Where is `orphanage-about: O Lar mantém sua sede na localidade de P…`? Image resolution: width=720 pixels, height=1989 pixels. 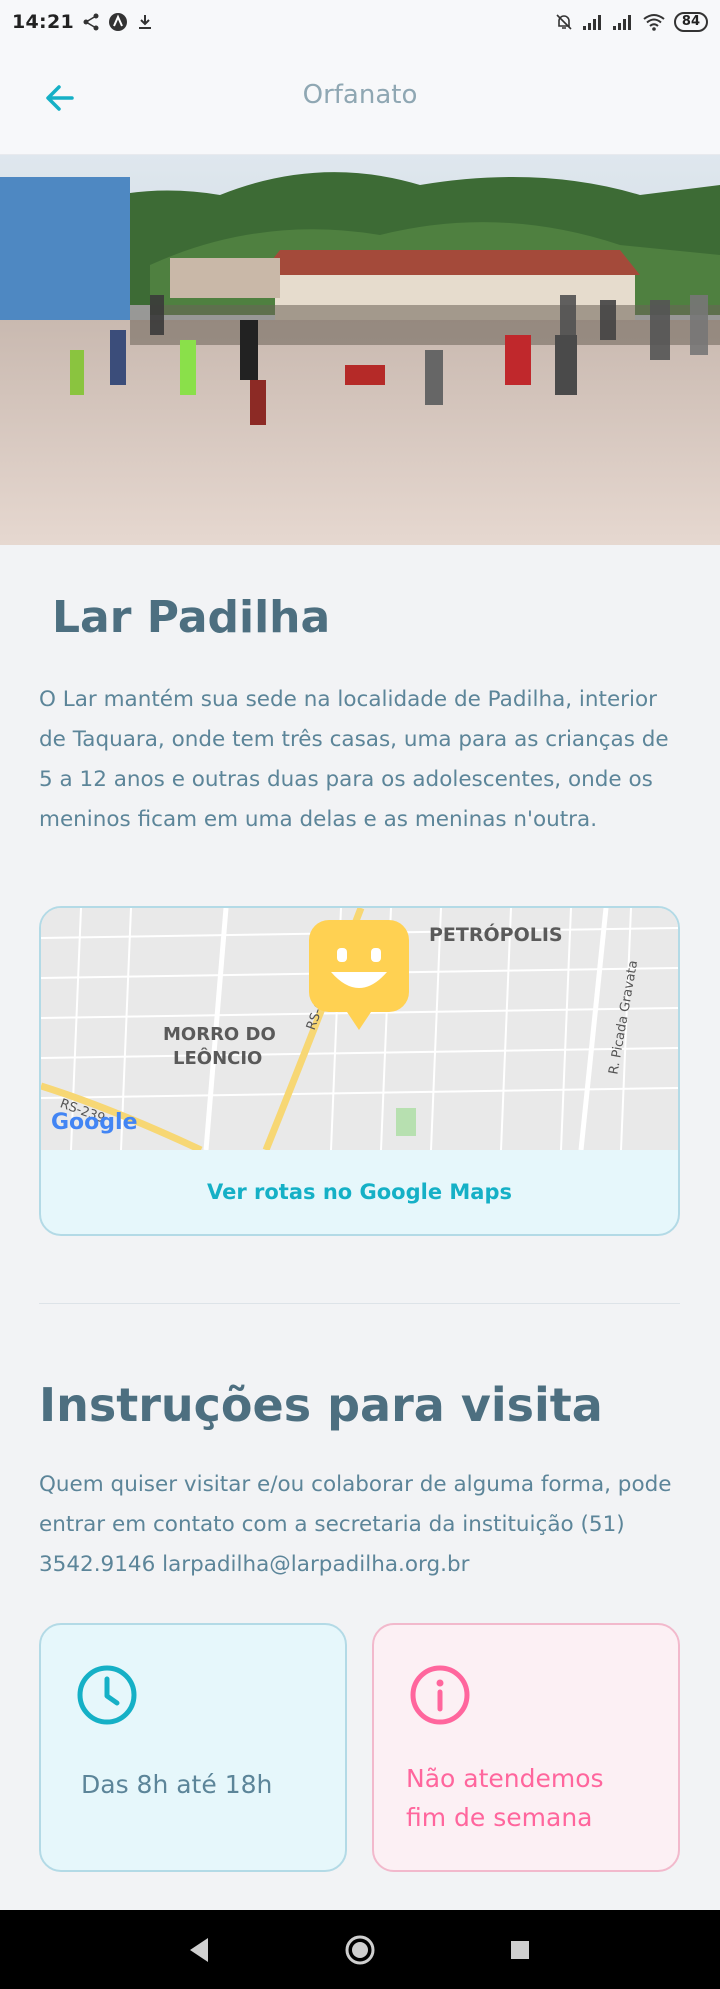
orphanage-about: O Lar mantém sua sede na localidade de P… is located at coordinates (354, 759).